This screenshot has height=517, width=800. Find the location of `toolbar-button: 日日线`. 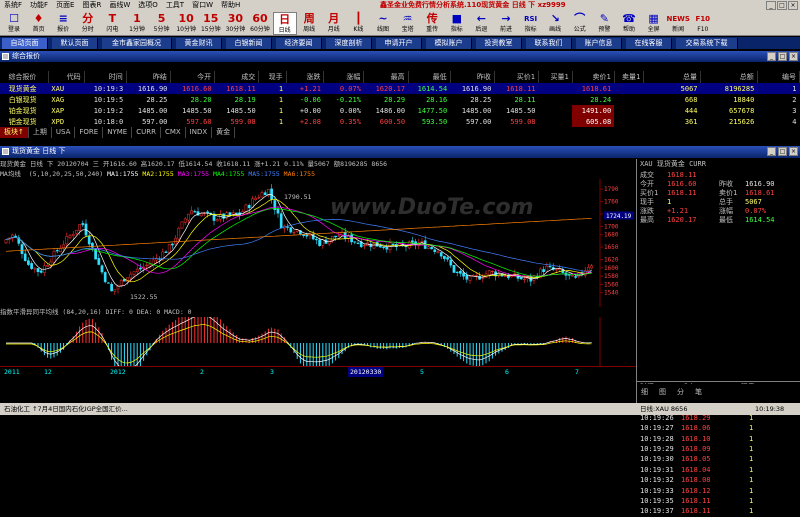

toolbar-button: 日日线 is located at coordinates (284, 23).